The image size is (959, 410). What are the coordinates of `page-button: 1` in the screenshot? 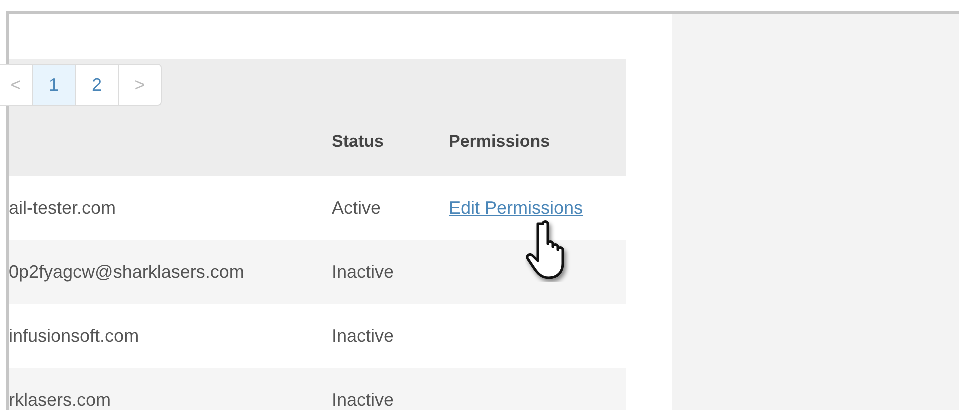 It's located at (54, 85).